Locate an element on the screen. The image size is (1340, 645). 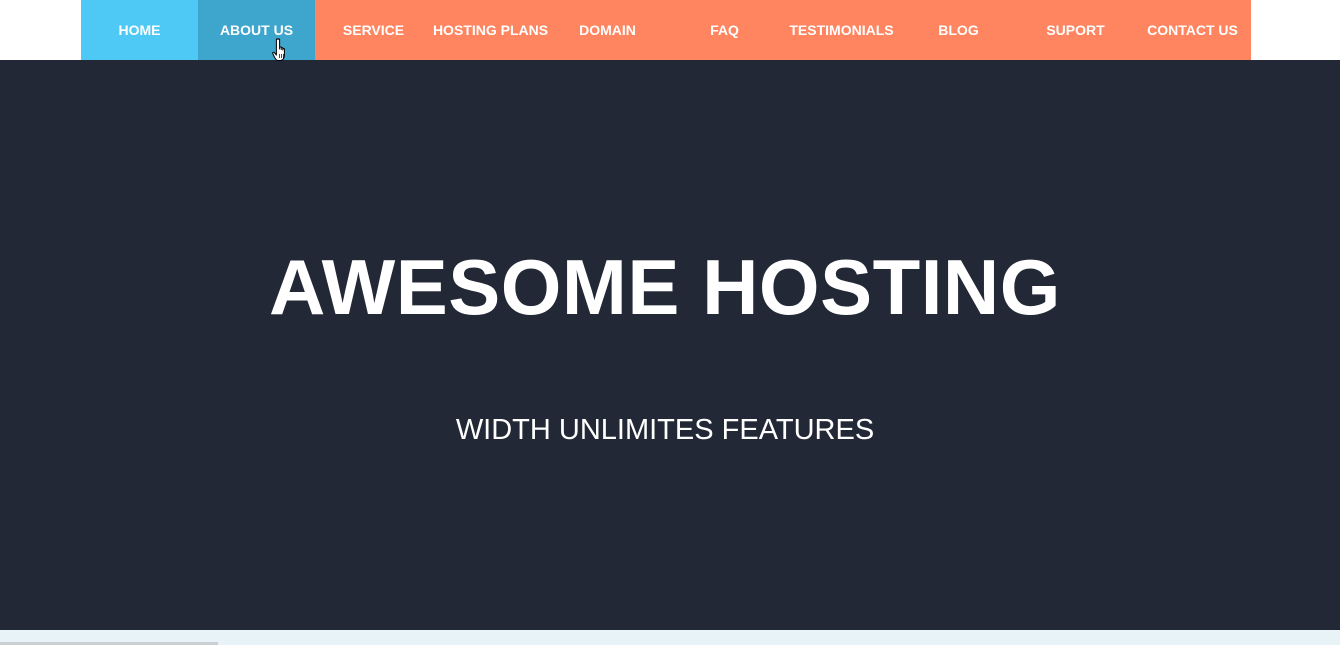
nav-item-label: TESTIMONIALS is located at coordinates (841, 30).